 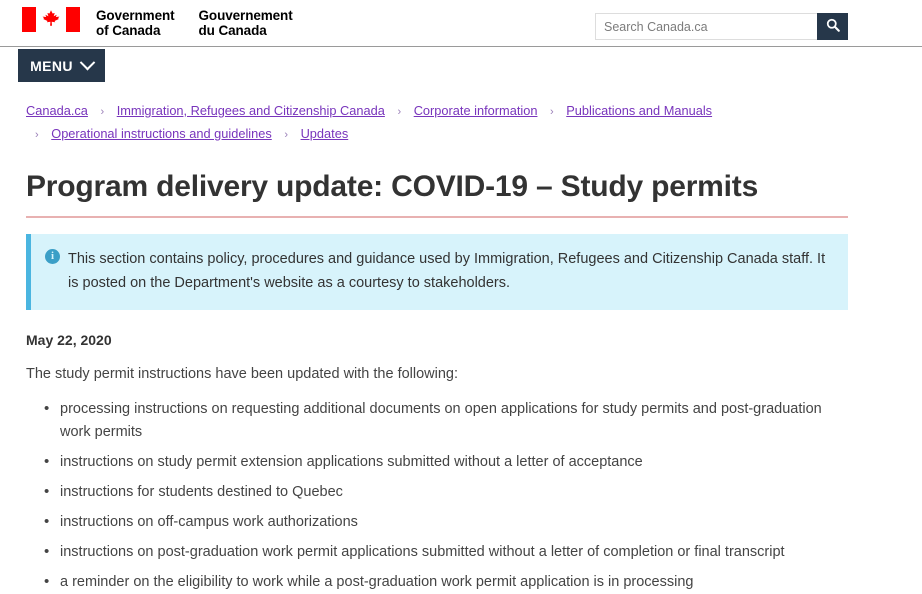 I want to click on search-icon, so click(x=833, y=26).